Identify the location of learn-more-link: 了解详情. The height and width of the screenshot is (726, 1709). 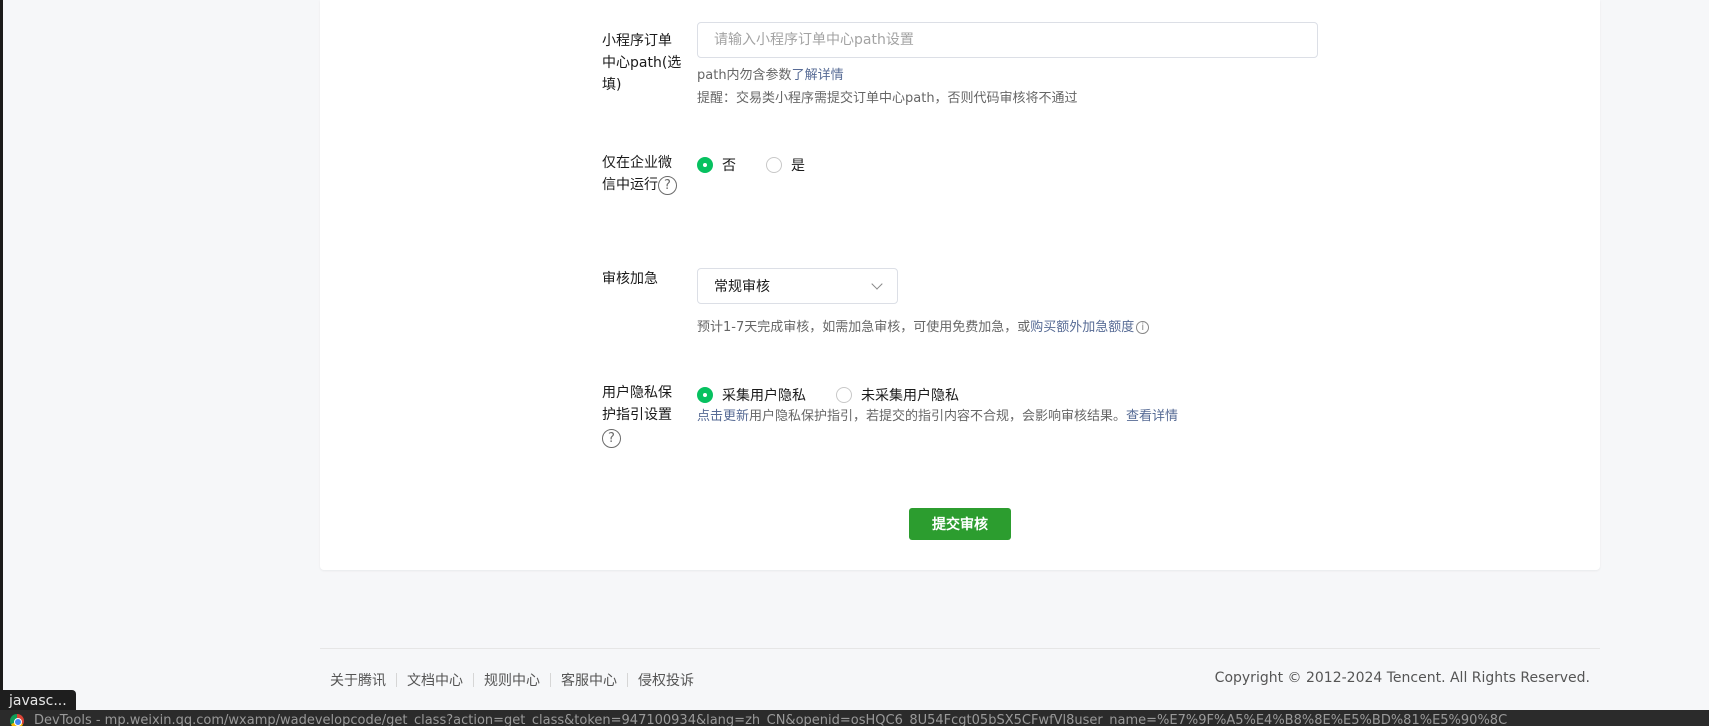
(818, 75).